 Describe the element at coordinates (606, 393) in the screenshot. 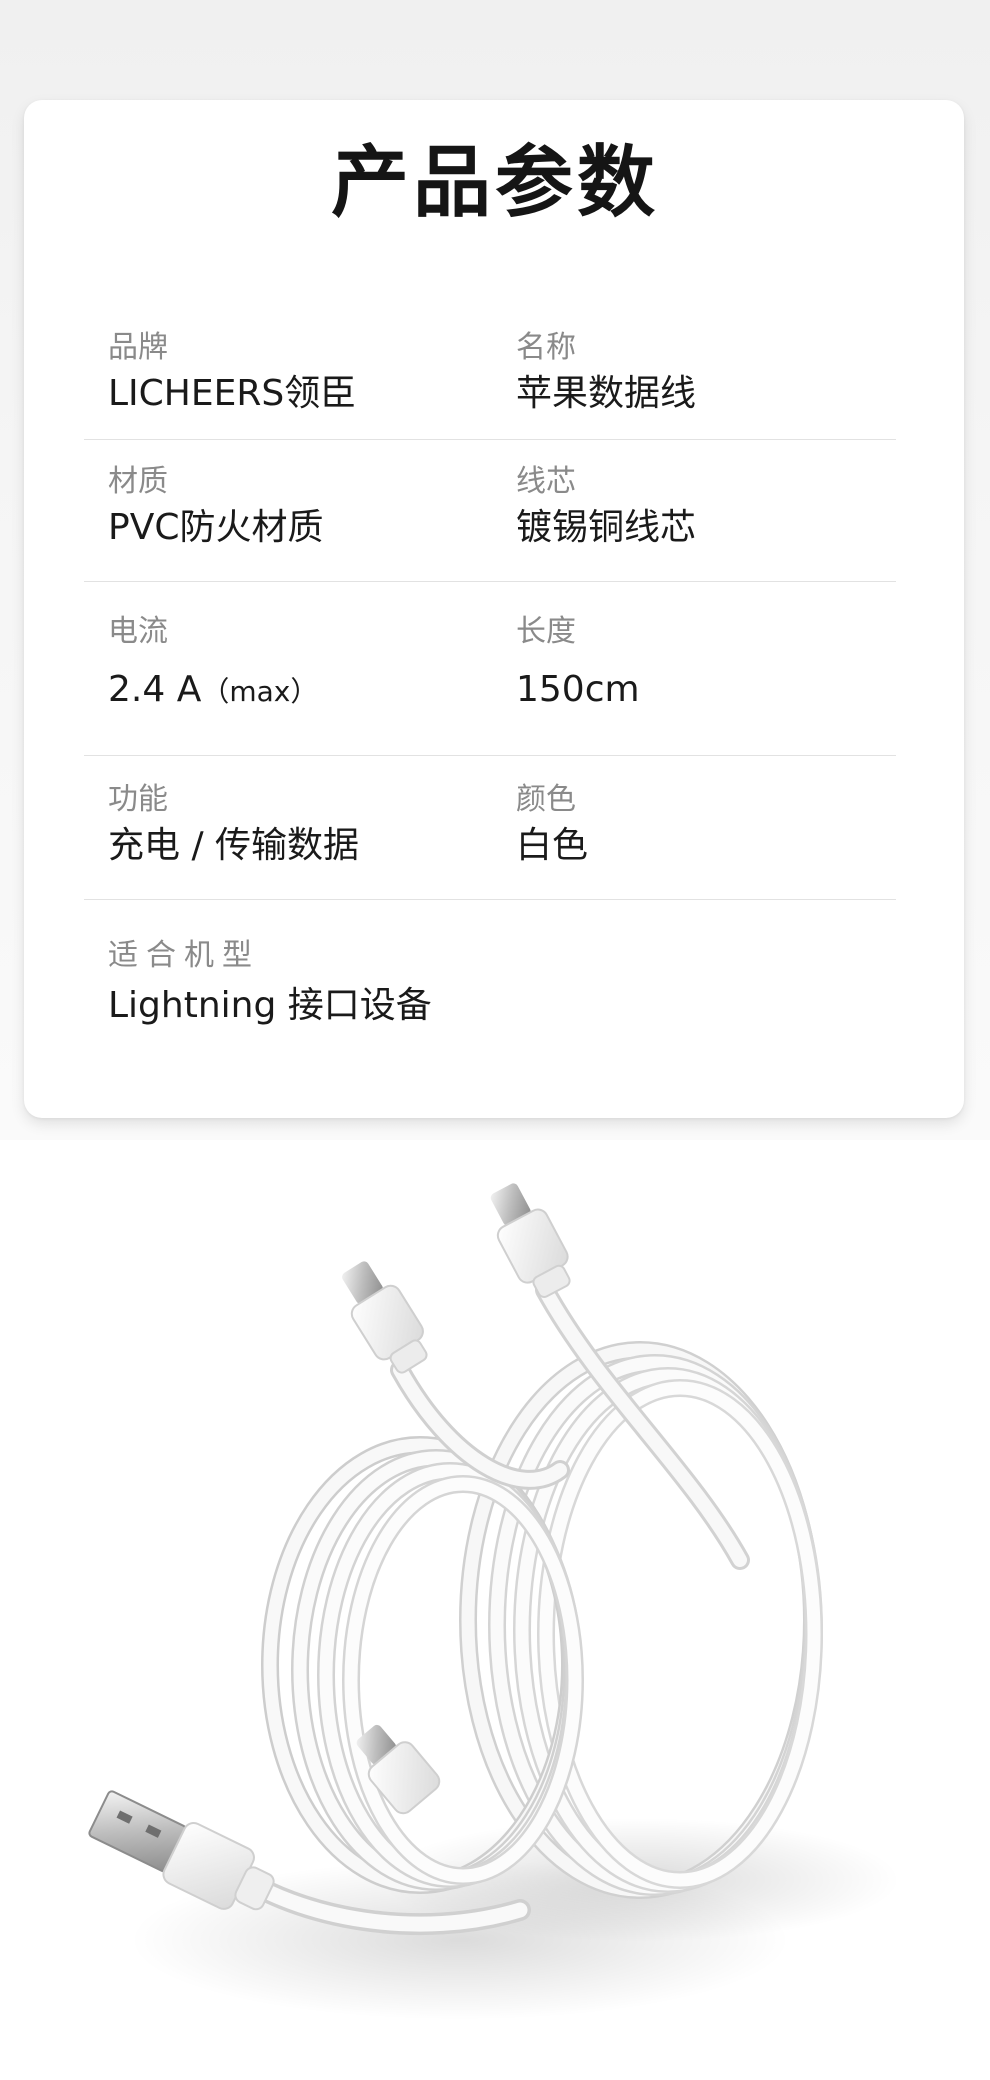

I see `spec-value: 苹果数据线` at that location.